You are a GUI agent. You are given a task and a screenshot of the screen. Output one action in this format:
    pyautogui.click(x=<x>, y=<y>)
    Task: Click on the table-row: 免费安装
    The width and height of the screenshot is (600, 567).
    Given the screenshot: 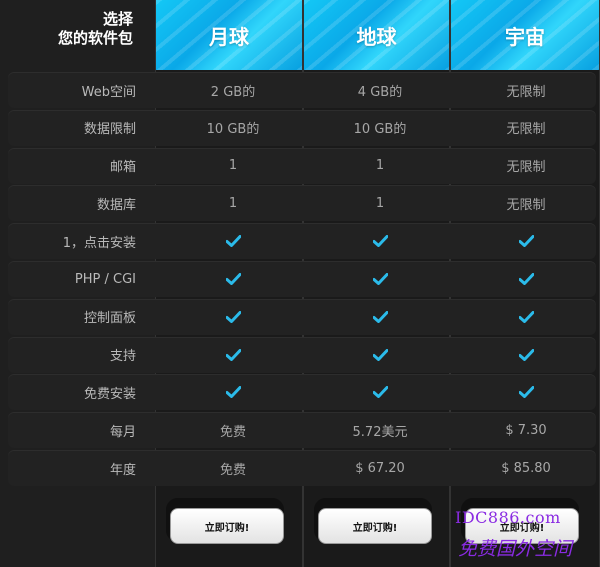 What is the action you would take?
    pyautogui.click(x=303, y=392)
    